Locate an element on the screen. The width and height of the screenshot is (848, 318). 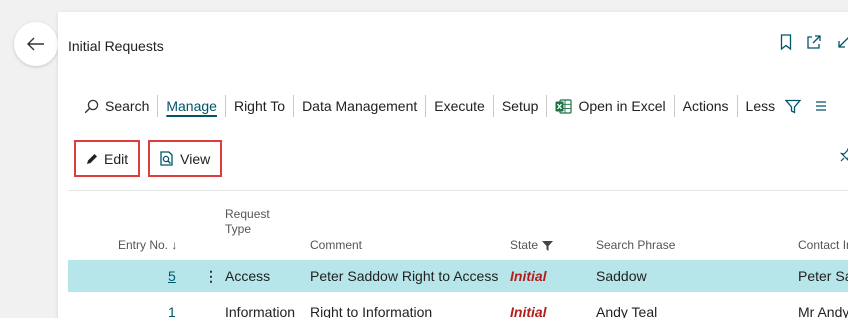
search-action-label: Search is located at coordinates (127, 106).